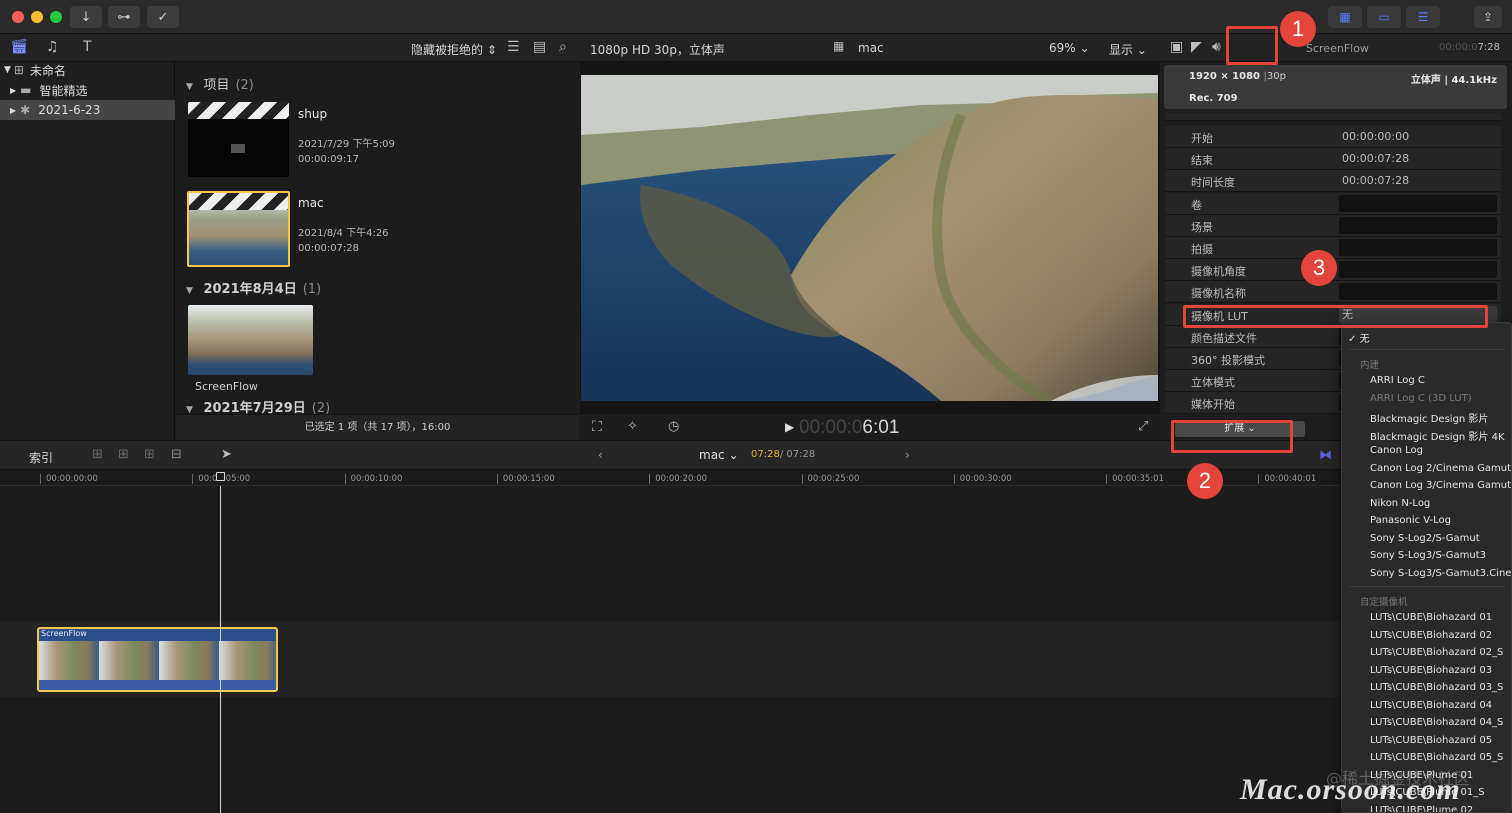  I want to click on project-name-popup: mac ⌄, so click(719, 455).